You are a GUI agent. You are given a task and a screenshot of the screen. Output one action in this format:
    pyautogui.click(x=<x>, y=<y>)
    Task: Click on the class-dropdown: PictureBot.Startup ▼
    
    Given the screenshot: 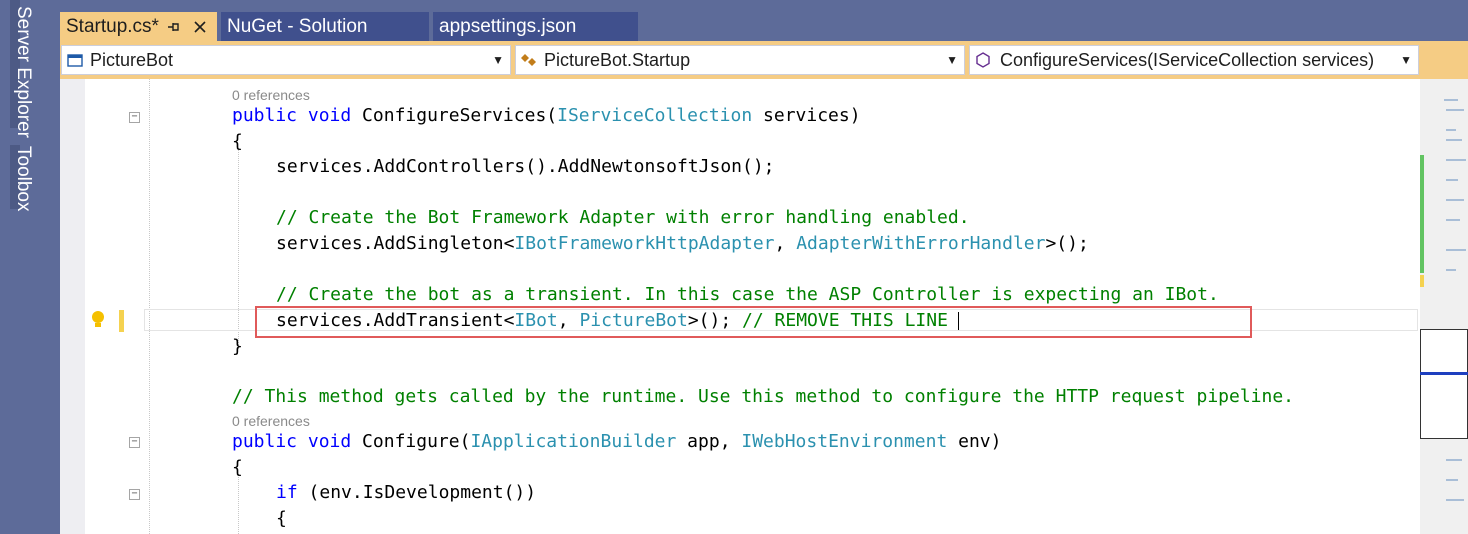 What is the action you would take?
    pyautogui.click(x=740, y=60)
    